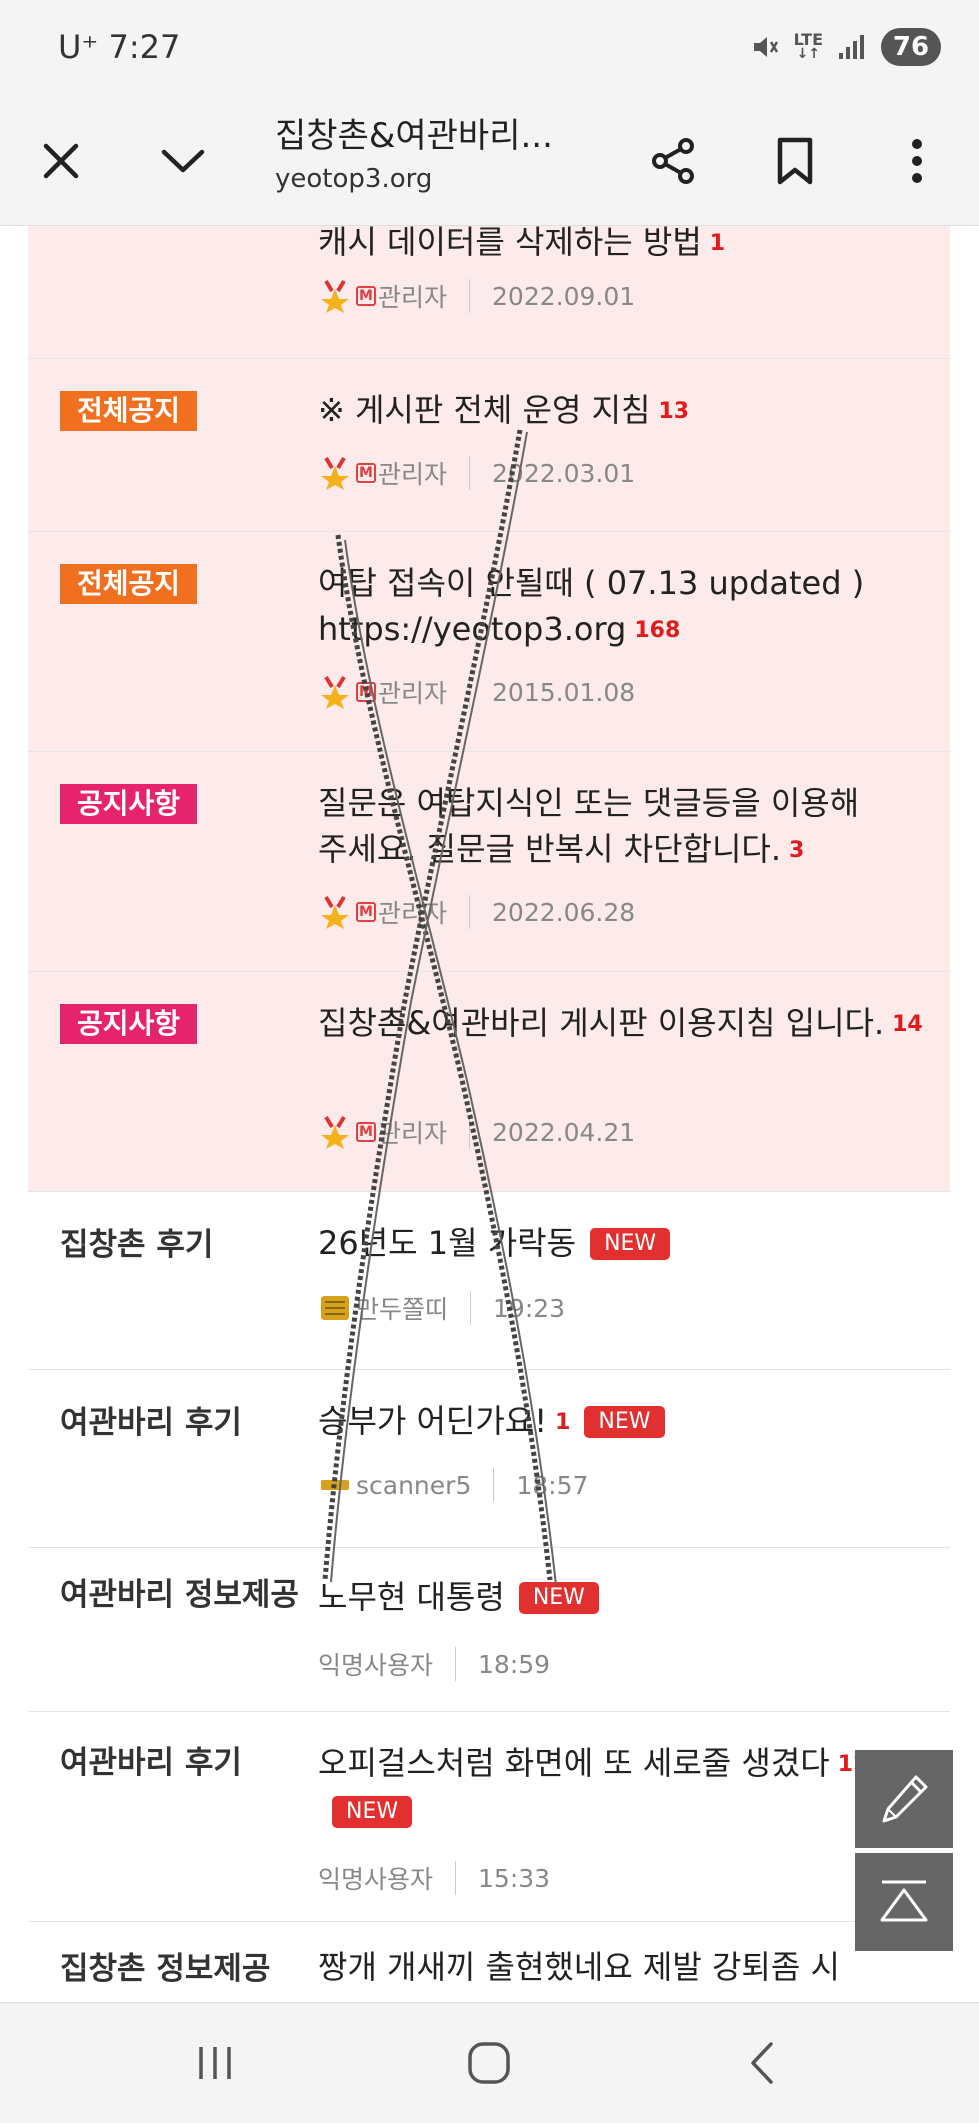 This screenshot has width=979, height=2123. Describe the element at coordinates (151, 1423) in the screenshot. I see `post-category: 여관바리 후기` at that location.